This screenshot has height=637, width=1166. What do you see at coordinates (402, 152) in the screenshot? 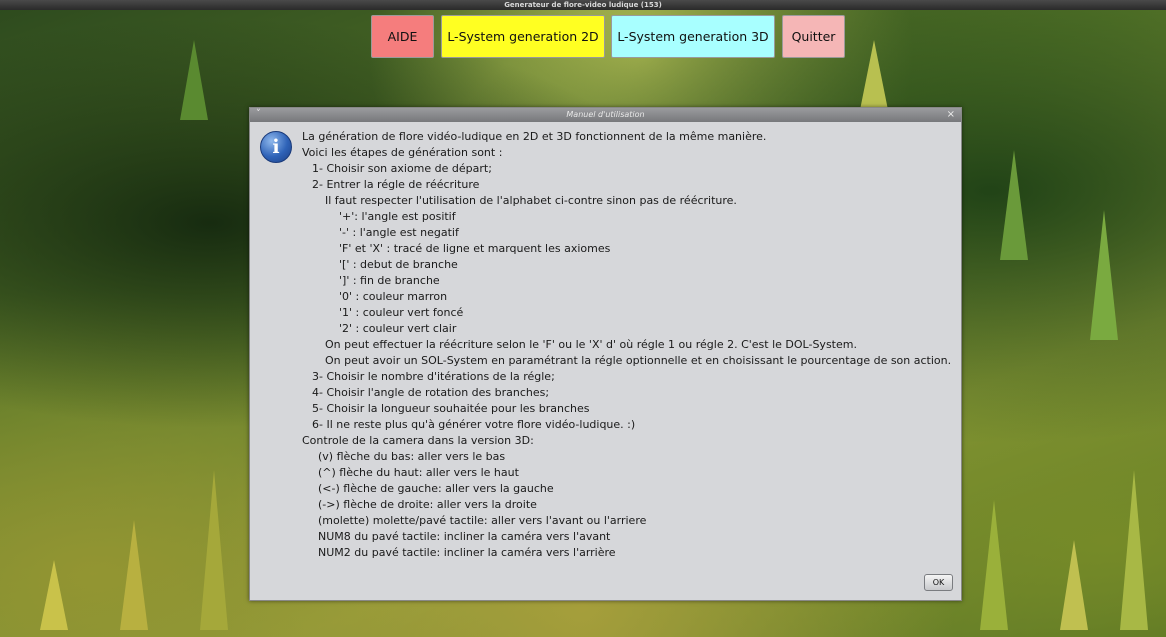
I see `message-line: Voici les étapes de génération sont :` at bounding box center [402, 152].